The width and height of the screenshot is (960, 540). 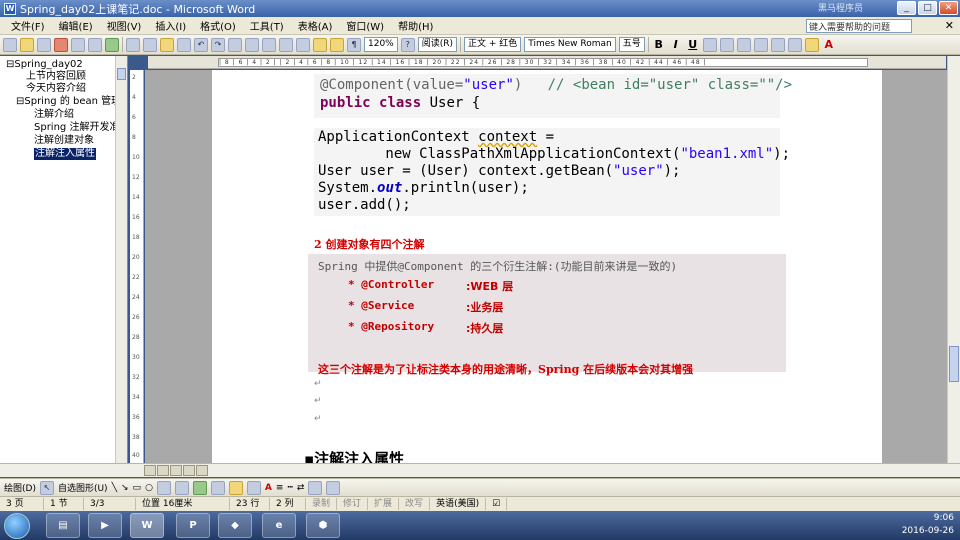 I want to click on outline-item: ⊟Spring_day02, so click(x=44, y=65).